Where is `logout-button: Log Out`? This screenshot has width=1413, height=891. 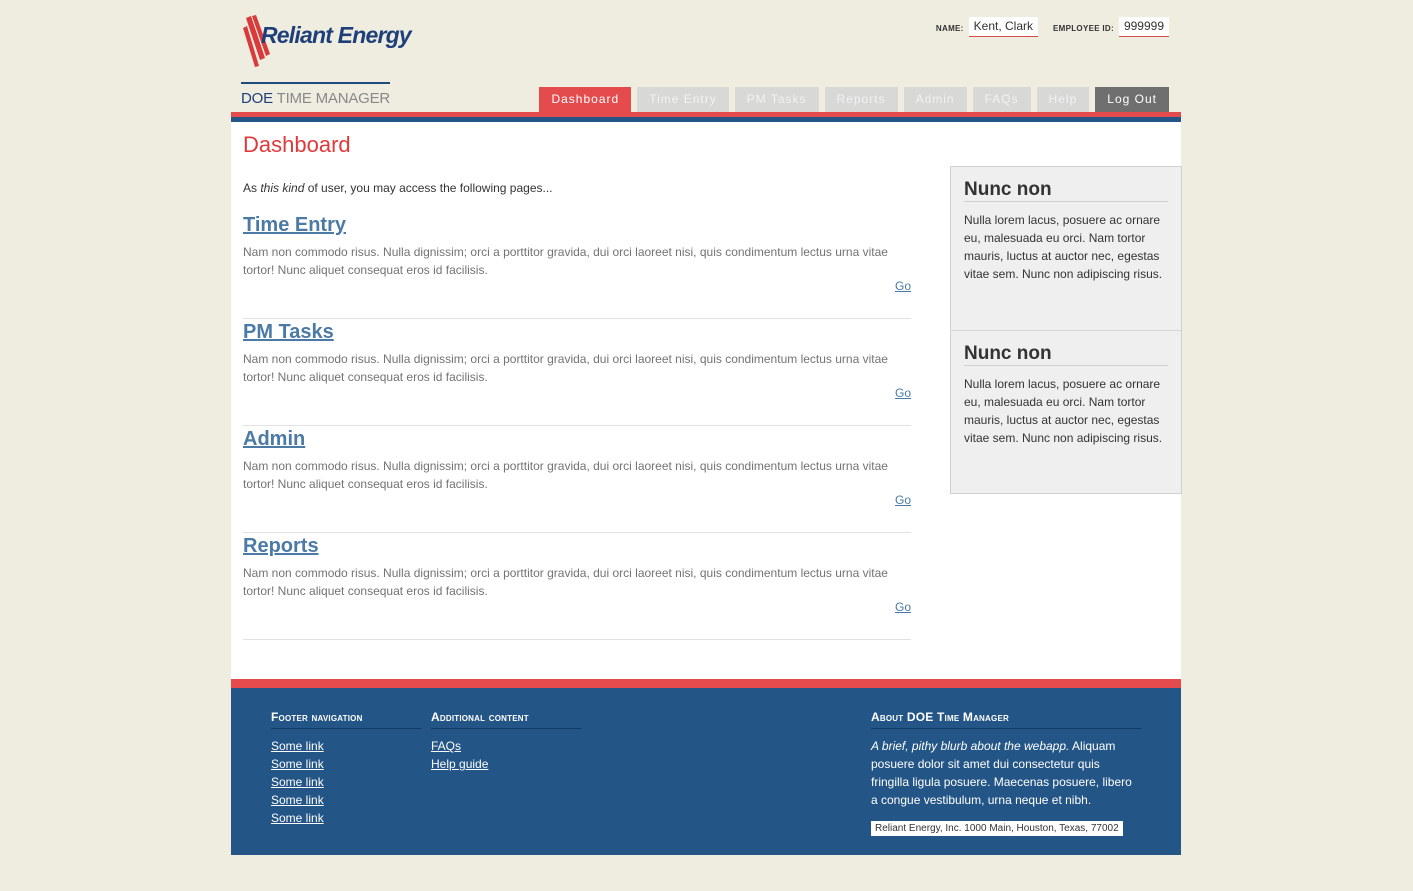 logout-button: Log Out is located at coordinates (1132, 99).